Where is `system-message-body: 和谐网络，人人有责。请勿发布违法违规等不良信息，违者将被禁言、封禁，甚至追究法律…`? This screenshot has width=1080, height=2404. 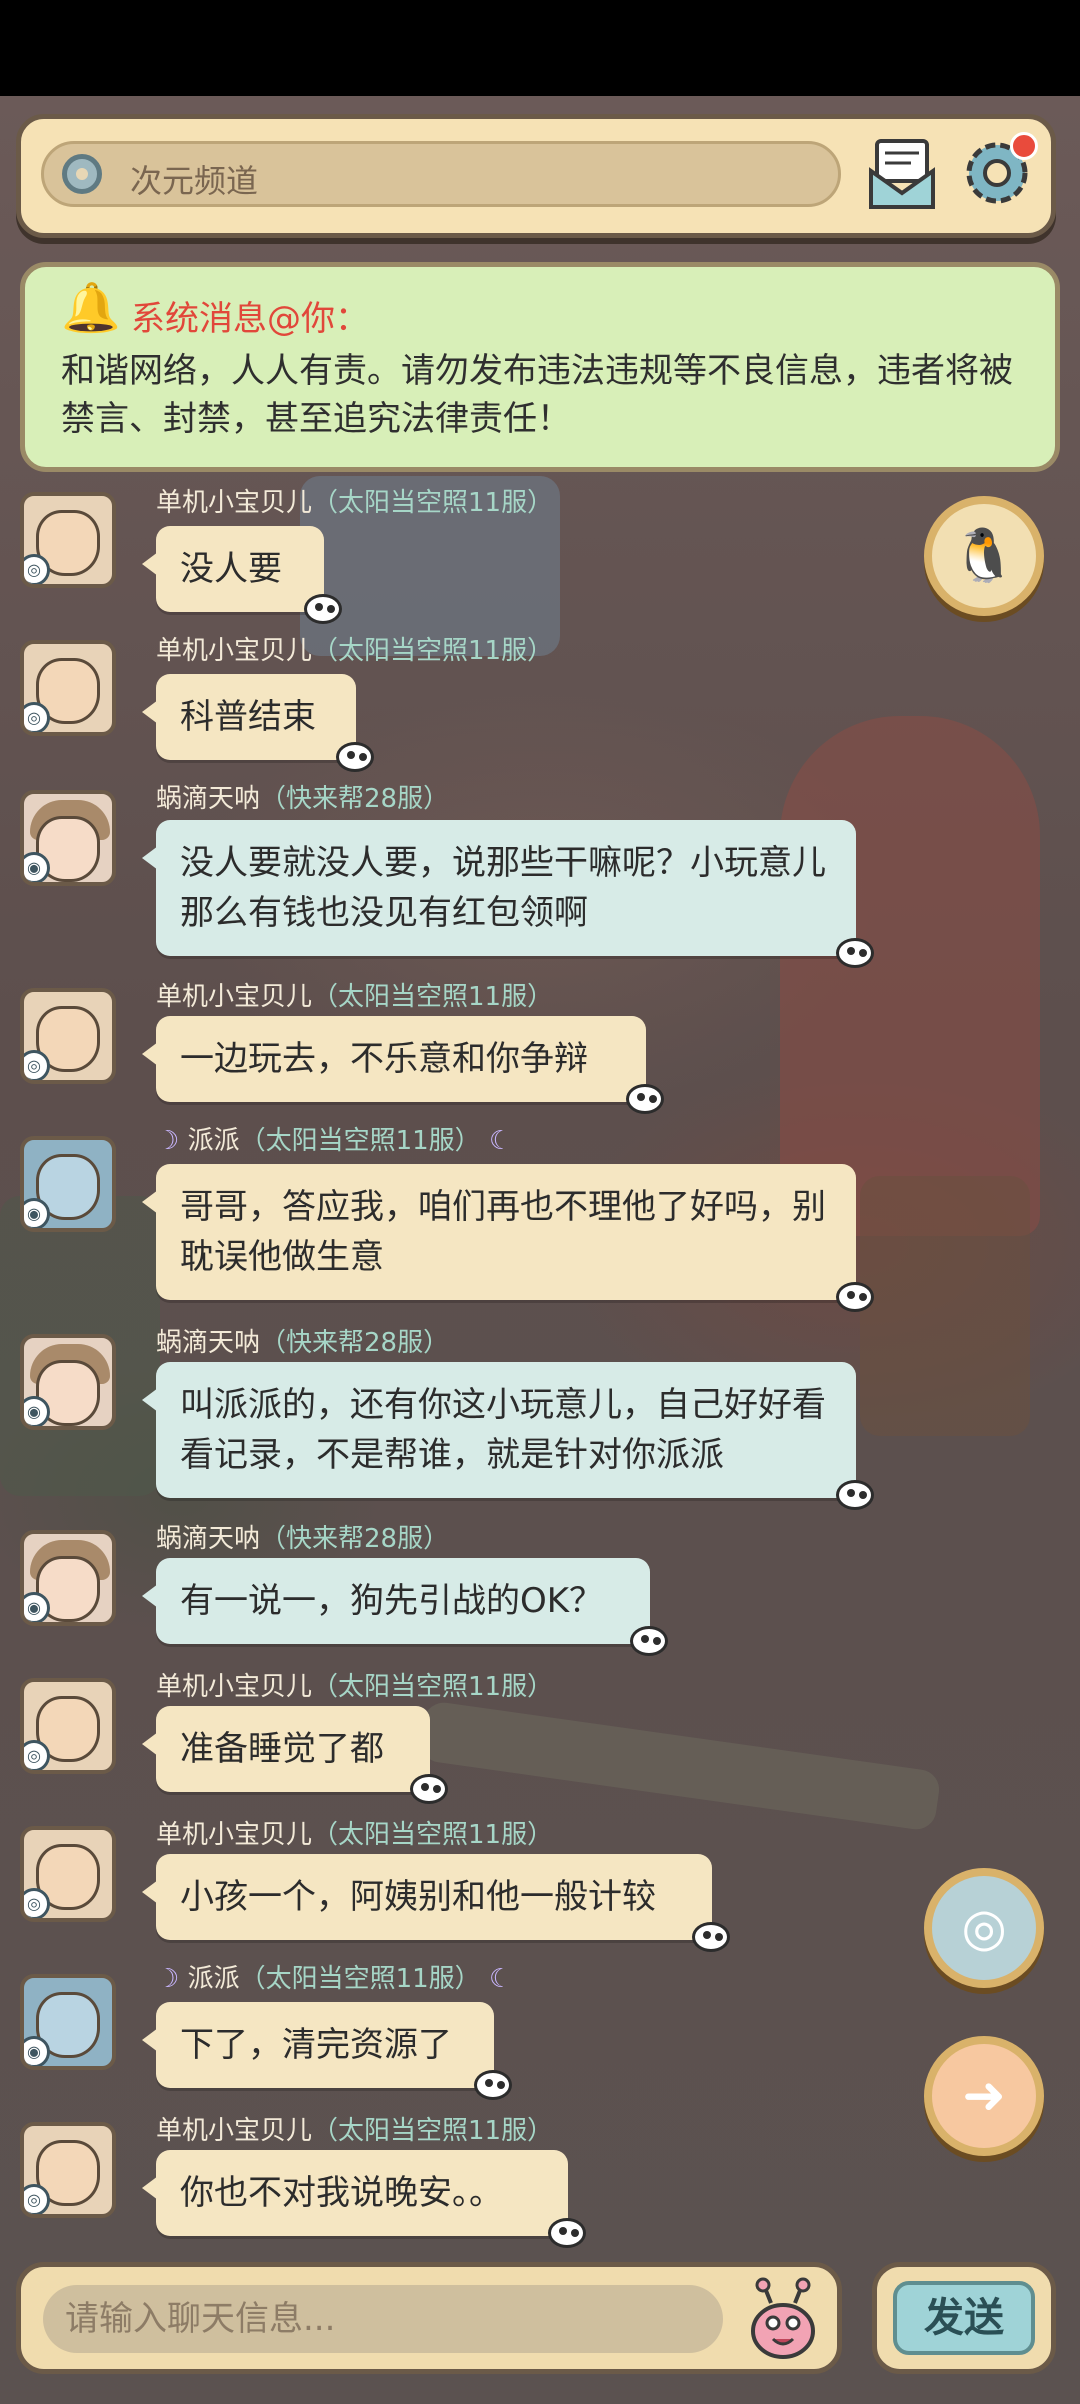
system-message-body: 和谐网络，人人有责。请勿发布违法违规等不良信息，违者将被禁言、封禁，甚至追究法律… is located at coordinates (537, 395).